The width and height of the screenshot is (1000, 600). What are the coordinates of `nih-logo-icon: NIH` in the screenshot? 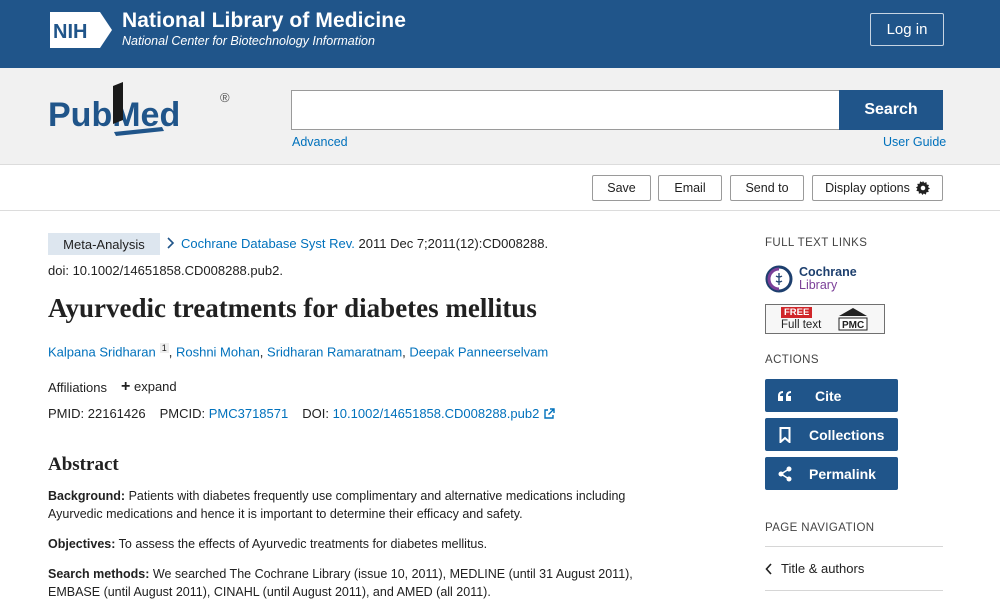 It's located at (81, 30).